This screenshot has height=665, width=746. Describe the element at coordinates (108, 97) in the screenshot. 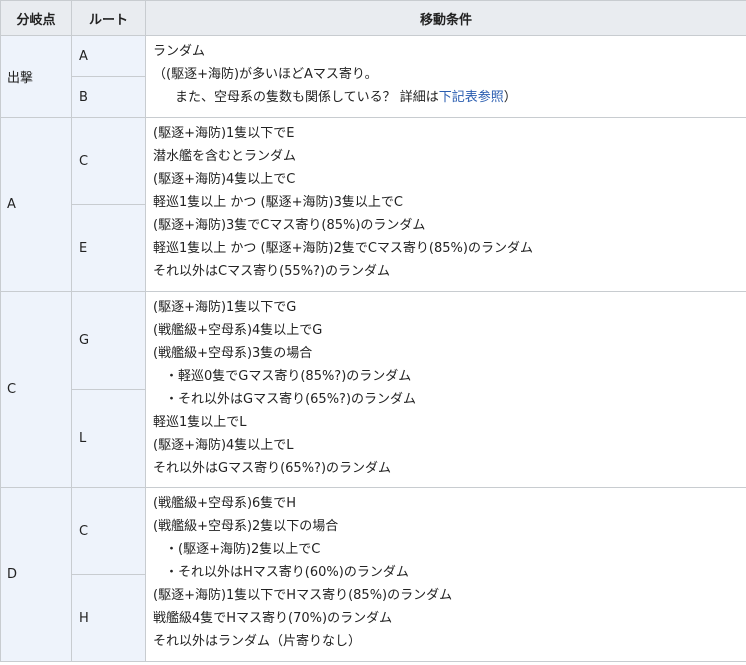

I see `route-cell: B` at that location.